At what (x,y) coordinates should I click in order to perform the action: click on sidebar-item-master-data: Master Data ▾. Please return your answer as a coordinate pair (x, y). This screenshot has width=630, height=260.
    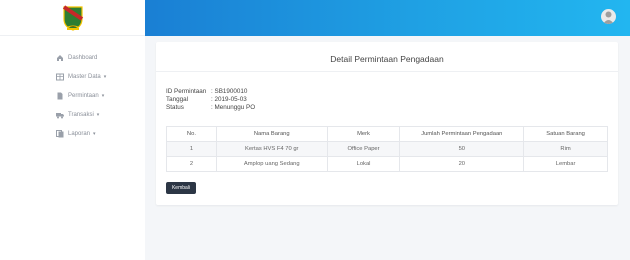
    Looking at the image, I should click on (72, 76).